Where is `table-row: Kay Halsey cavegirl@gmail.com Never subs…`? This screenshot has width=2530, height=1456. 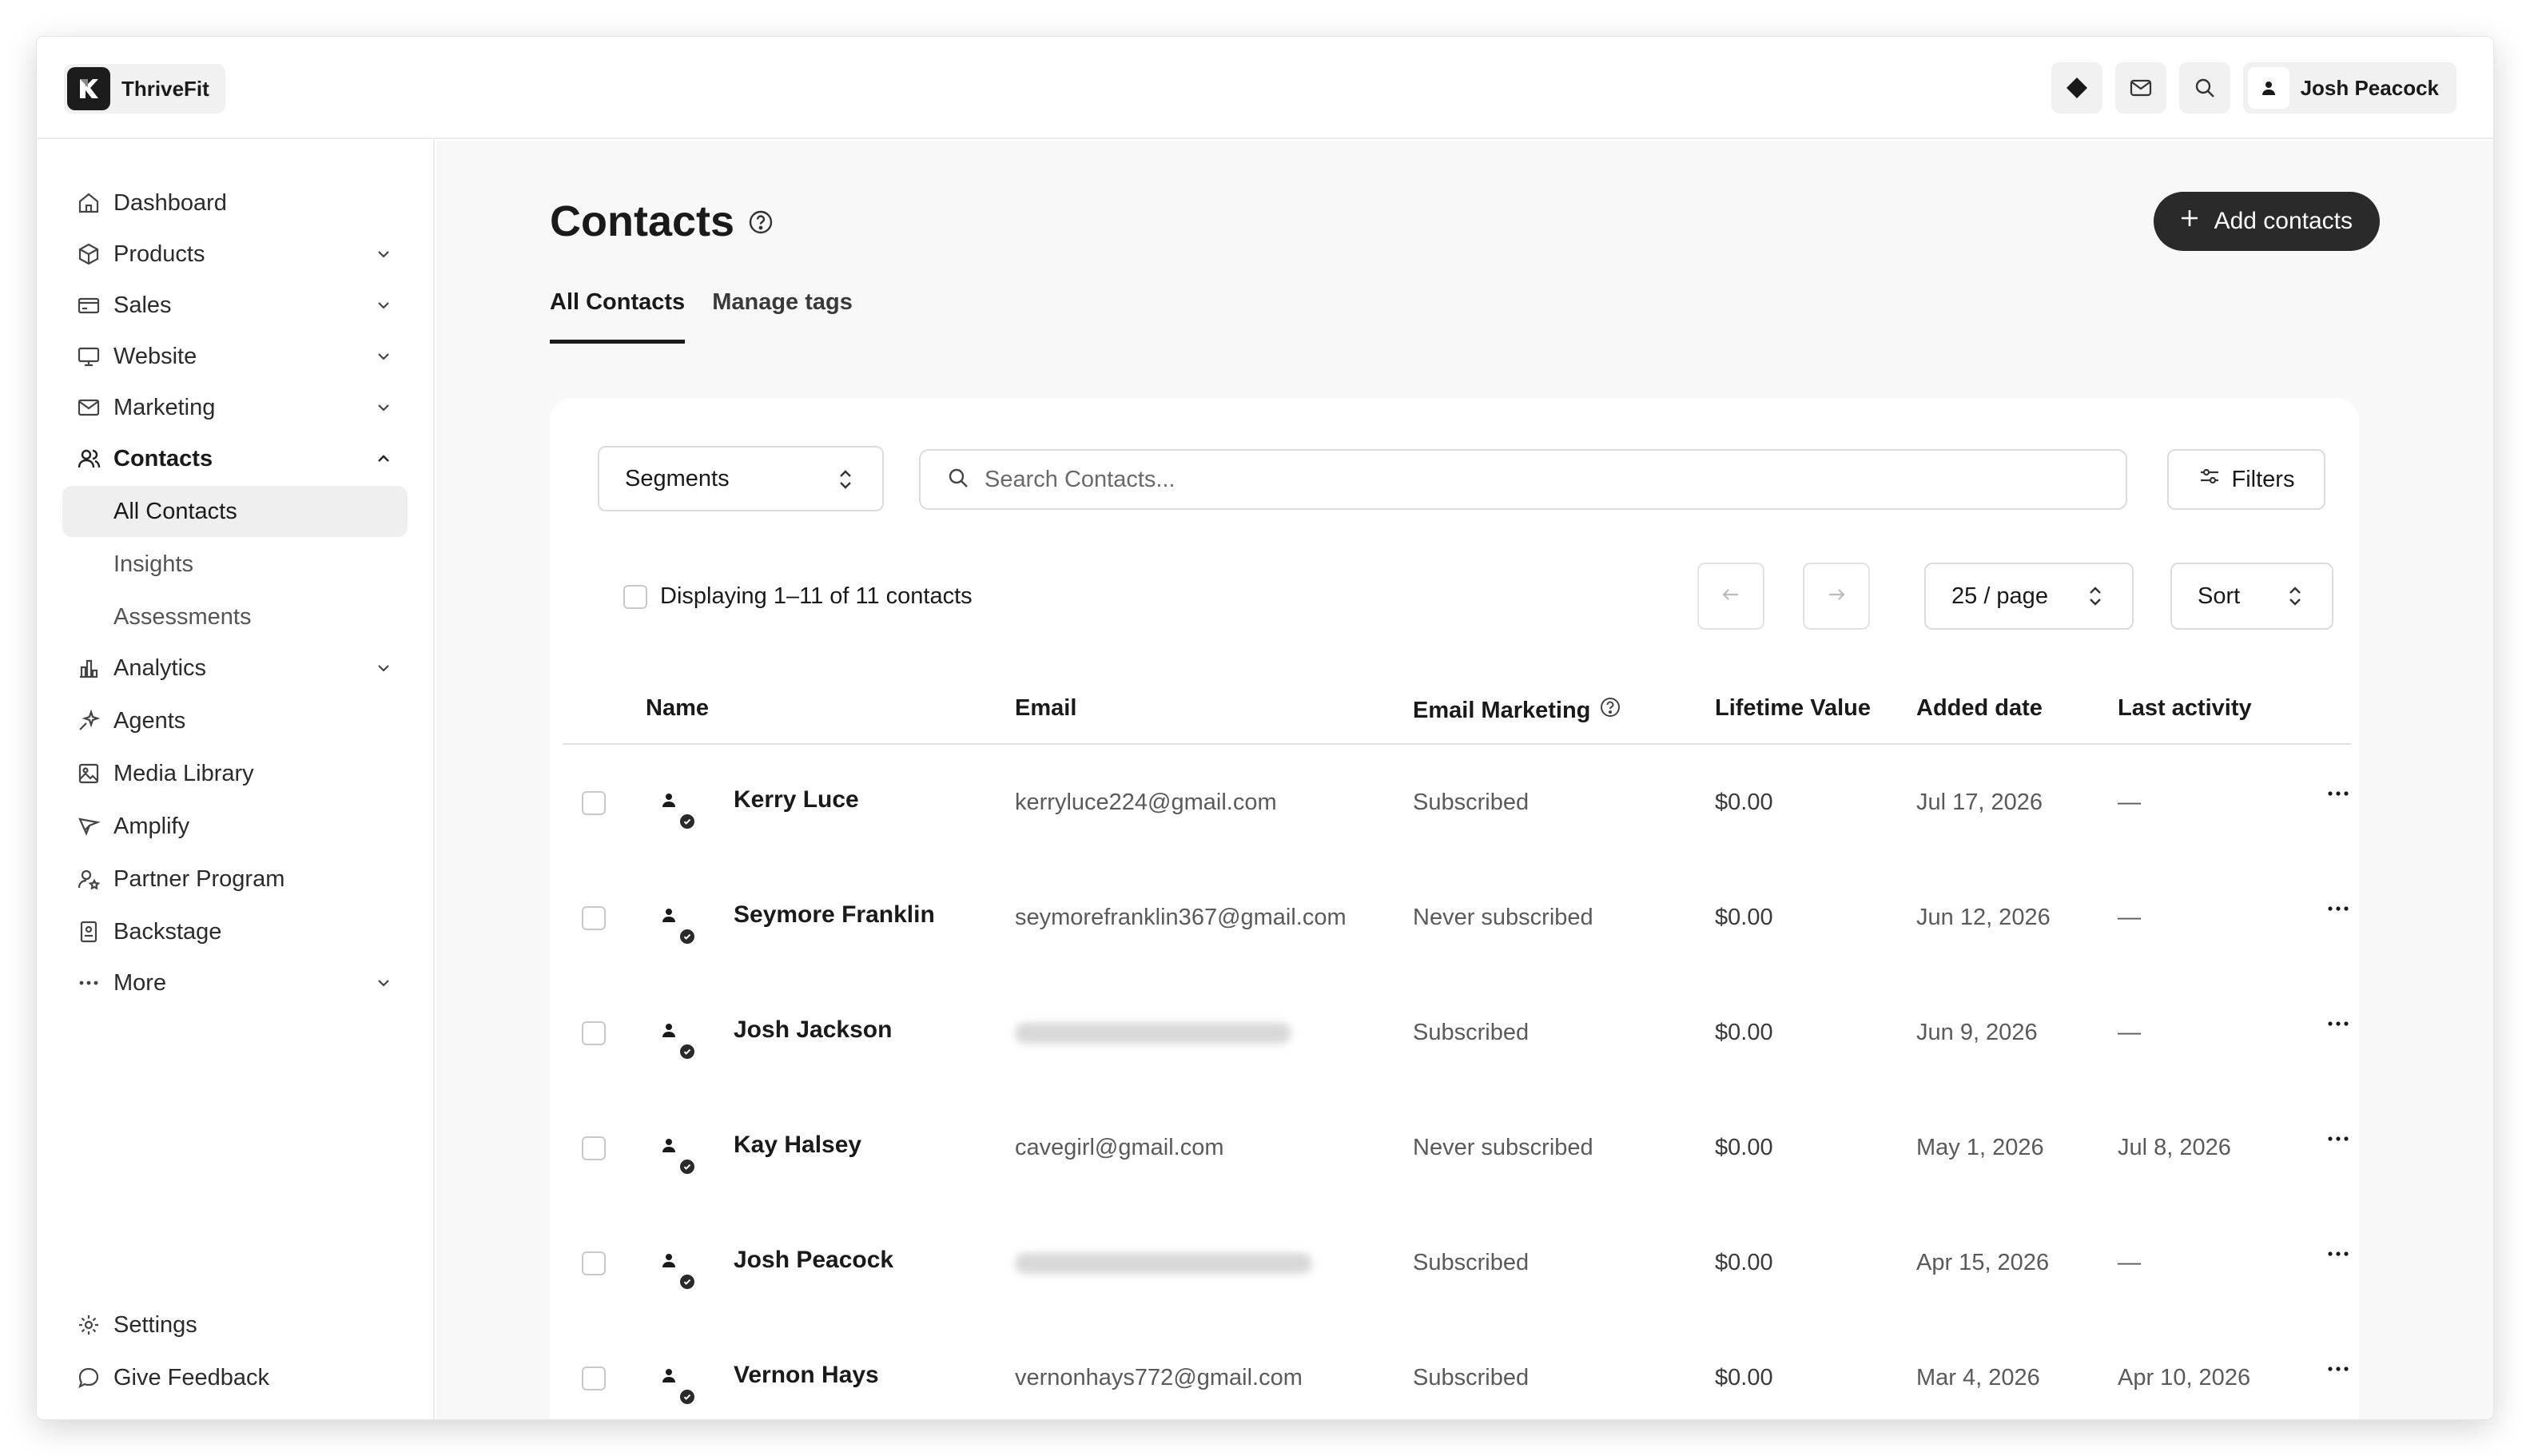
table-row: Kay Halsey cavegirl@gmail.com Never subs… is located at coordinates (1457, 1147).